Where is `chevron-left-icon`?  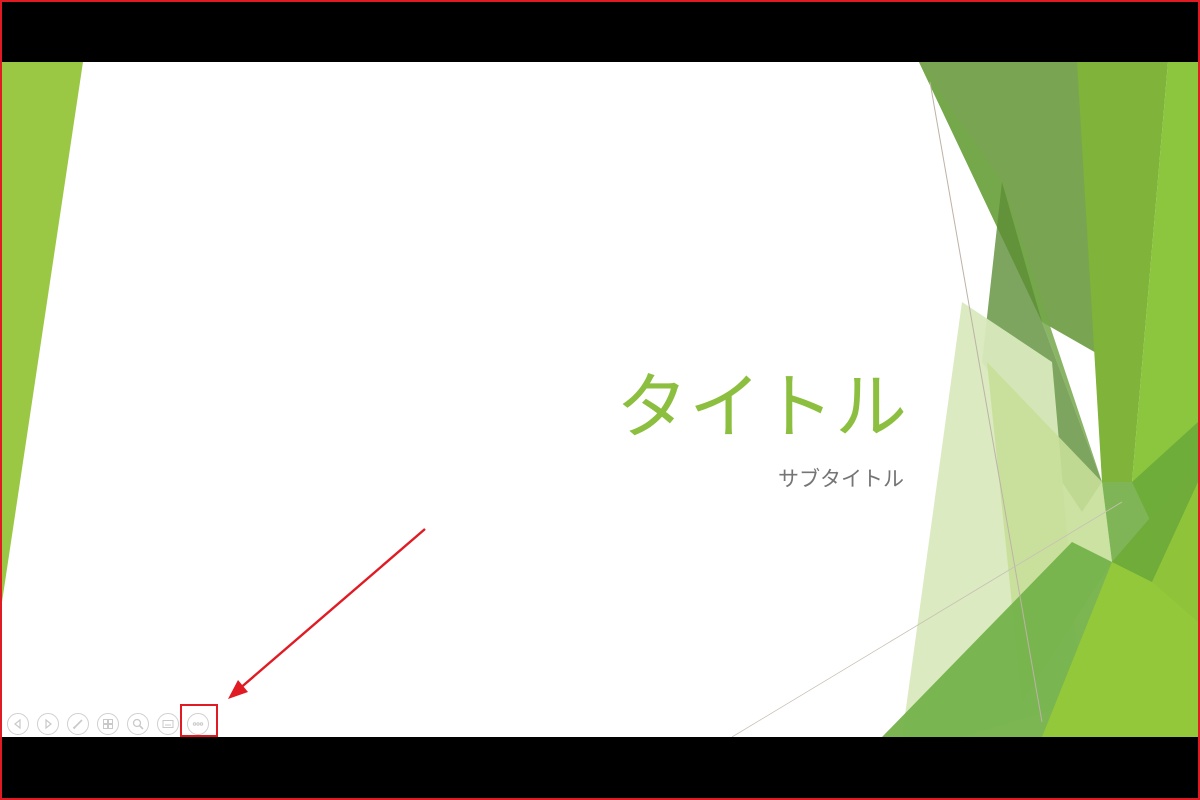 chevron-left-icon is located at coordinates (17, 724).